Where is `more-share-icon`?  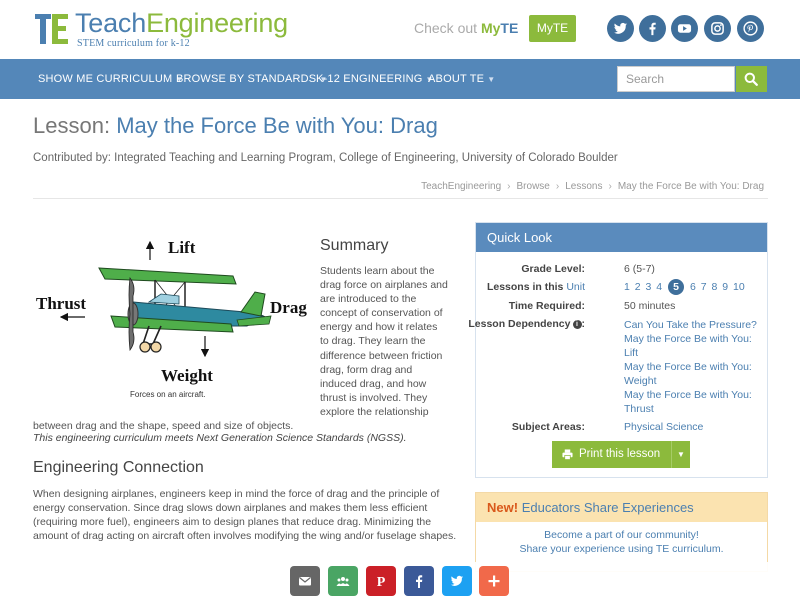 more-share-icon is located at coordinates (494, 581).